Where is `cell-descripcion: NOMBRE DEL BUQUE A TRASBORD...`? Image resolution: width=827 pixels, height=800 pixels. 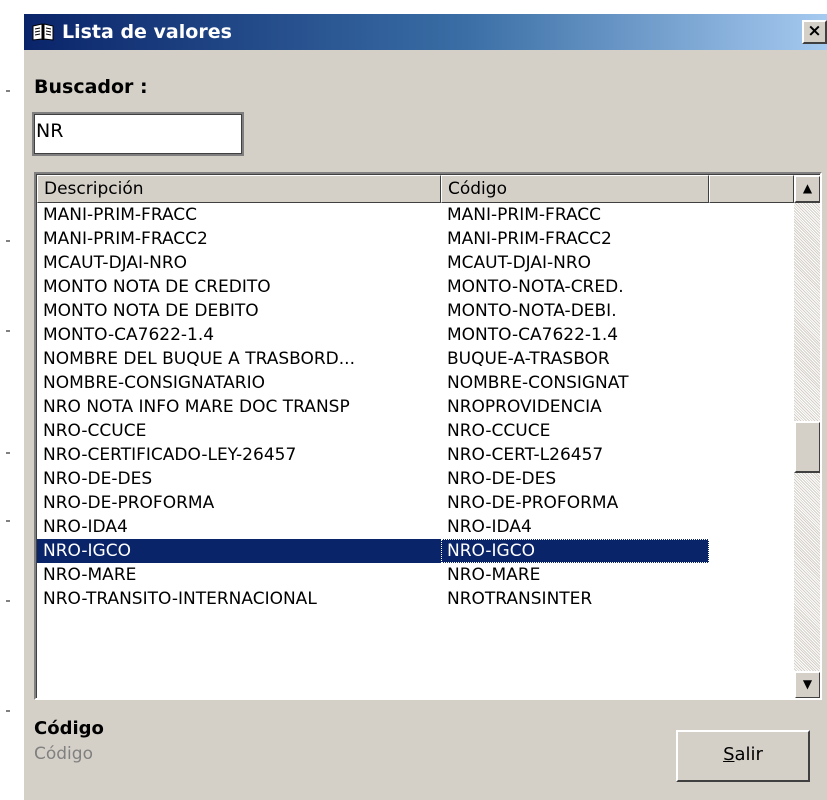 cell-descripcion: NOMBRE DEL BUQUE A TRASBORD... is located at coordinates (199, 359).